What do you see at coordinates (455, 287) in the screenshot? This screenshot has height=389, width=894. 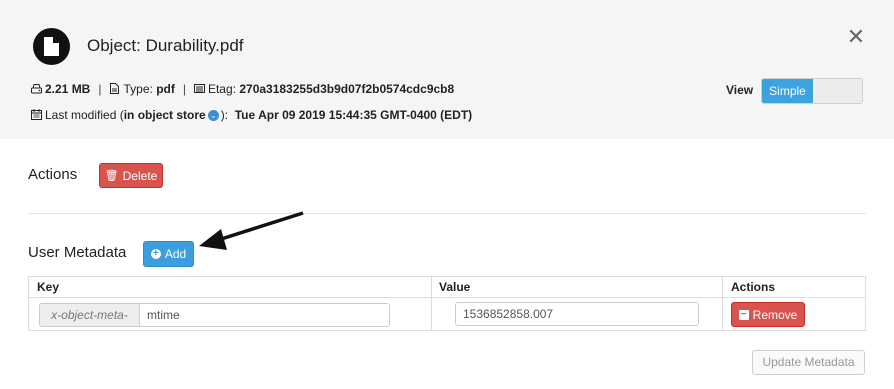 I see `column-header-value: Value` at bounding box center [455, 287].